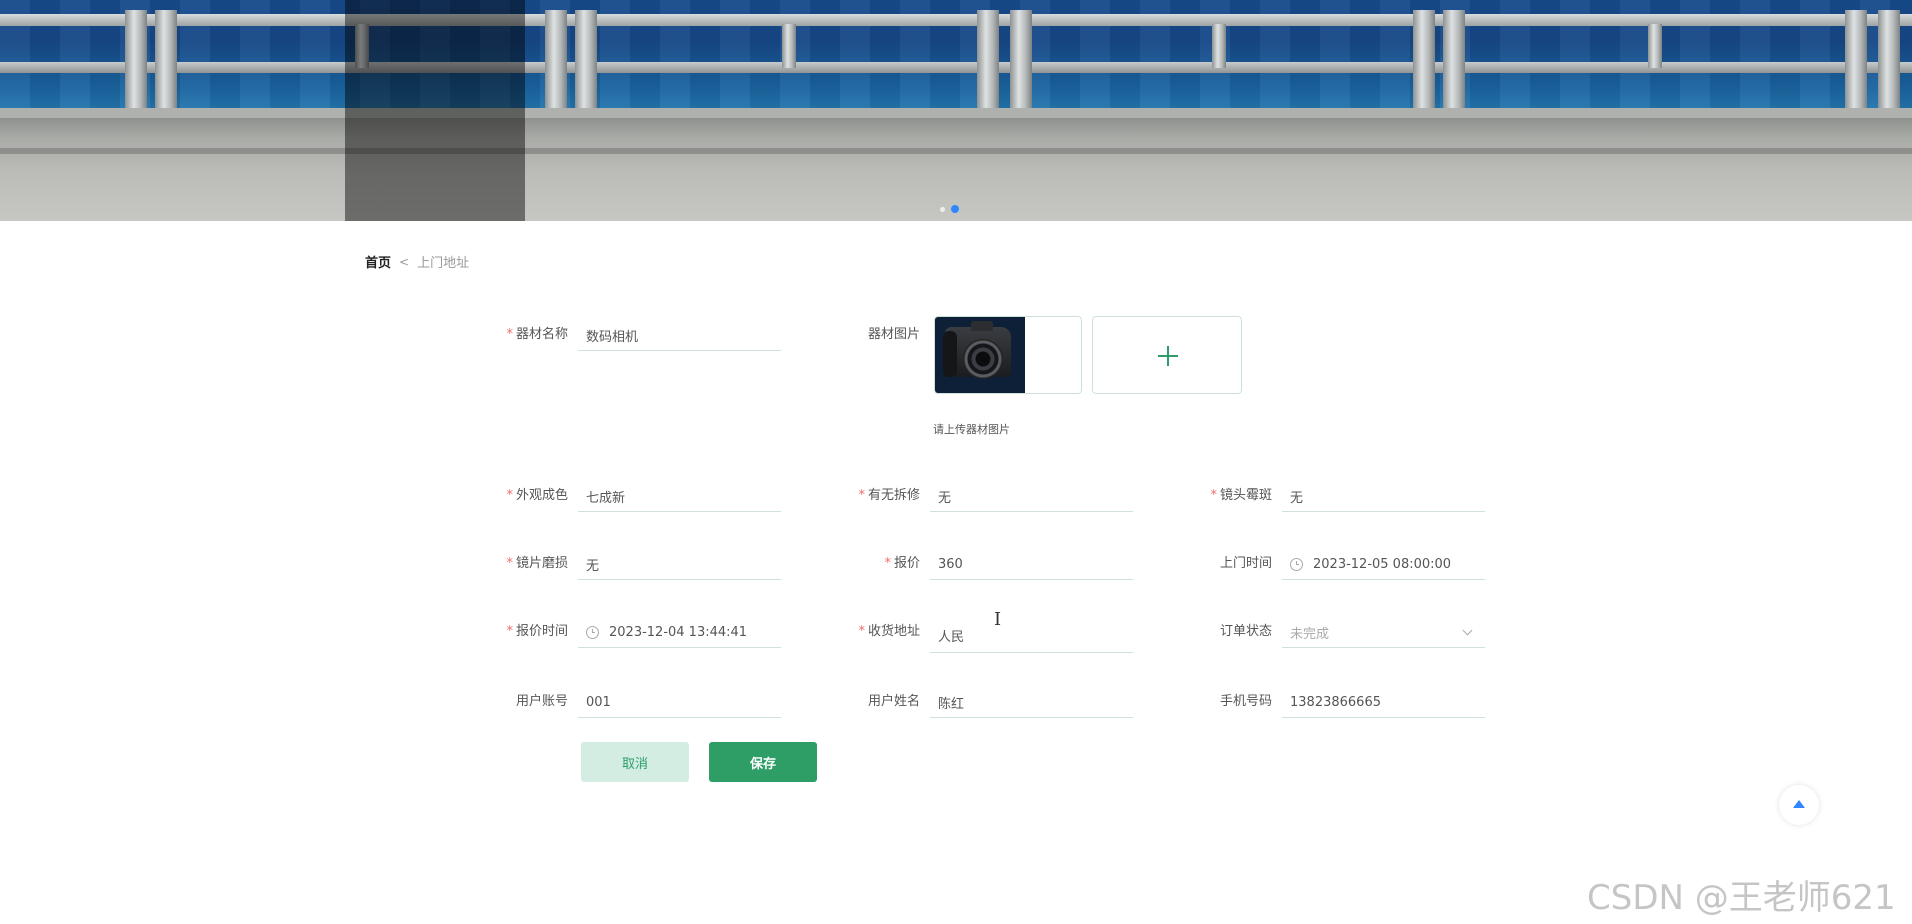 Image resolution: width=1912 pixels, height=924 pixels. What do you see at coordinates (1245, 701) in the screenshot?
I see `field-label: 手机号码` at bounding box center [1245, 701].